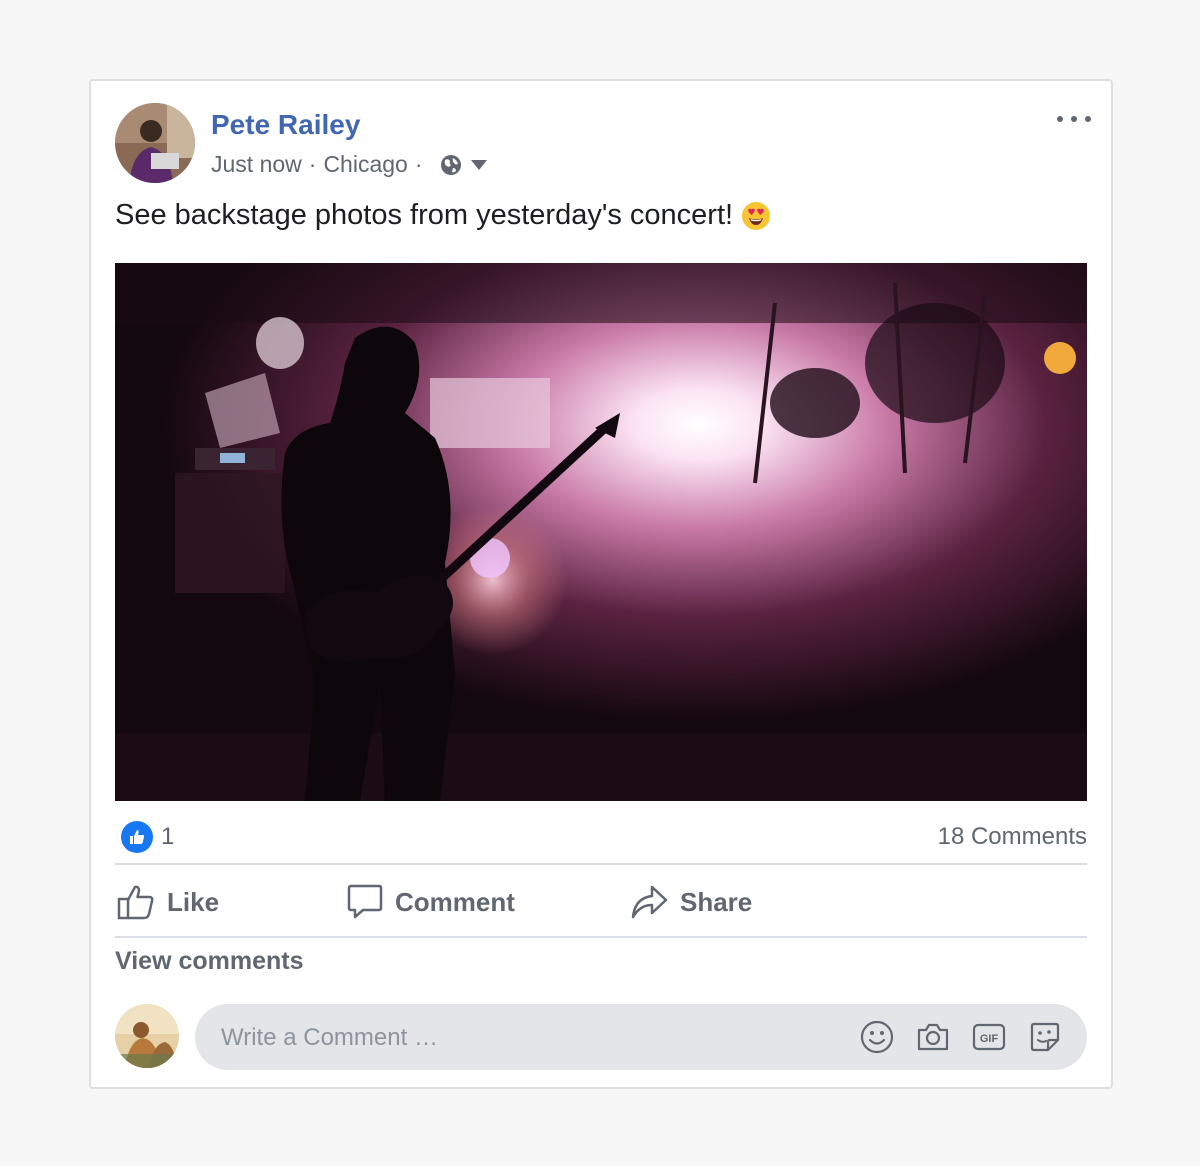 This screenshot has width=1200, height=1166. What do you see at coordinates (256, 164) in the screenshot?
I see `post-timestamp: Just now` at bounding box center [256, 164].